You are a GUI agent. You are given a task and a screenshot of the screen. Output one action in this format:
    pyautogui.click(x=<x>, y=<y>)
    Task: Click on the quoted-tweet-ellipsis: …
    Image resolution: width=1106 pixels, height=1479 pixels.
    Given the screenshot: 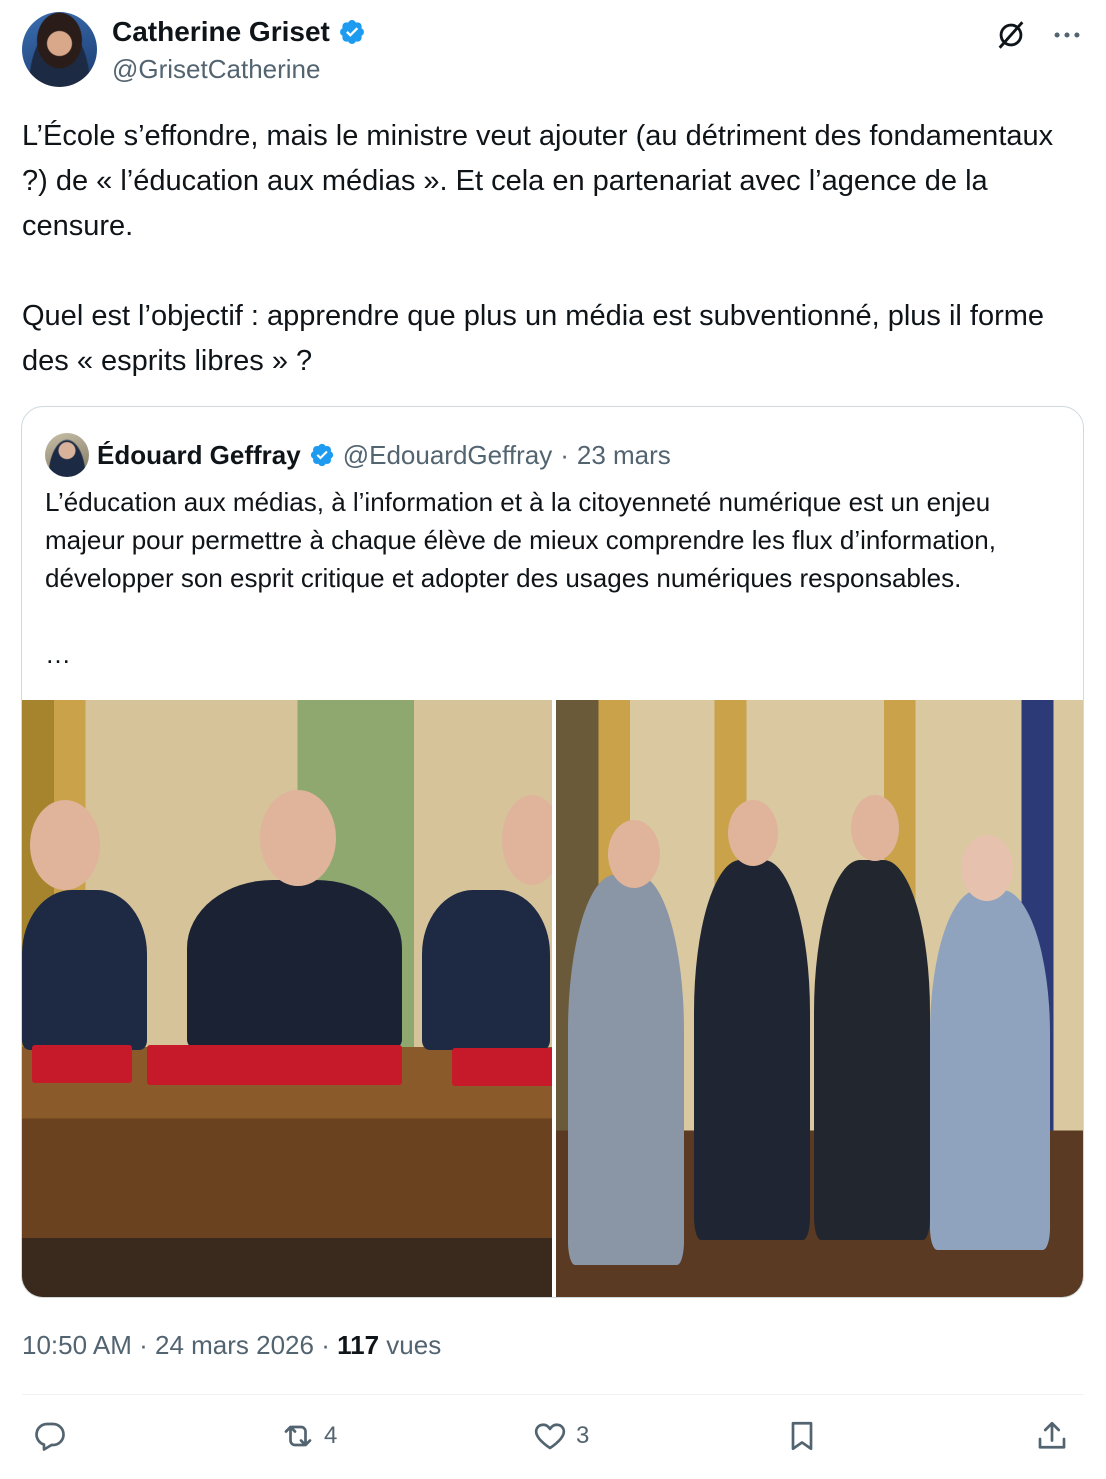 What is the action you would take?
    pyautogui.click(x=58, y=654)
    